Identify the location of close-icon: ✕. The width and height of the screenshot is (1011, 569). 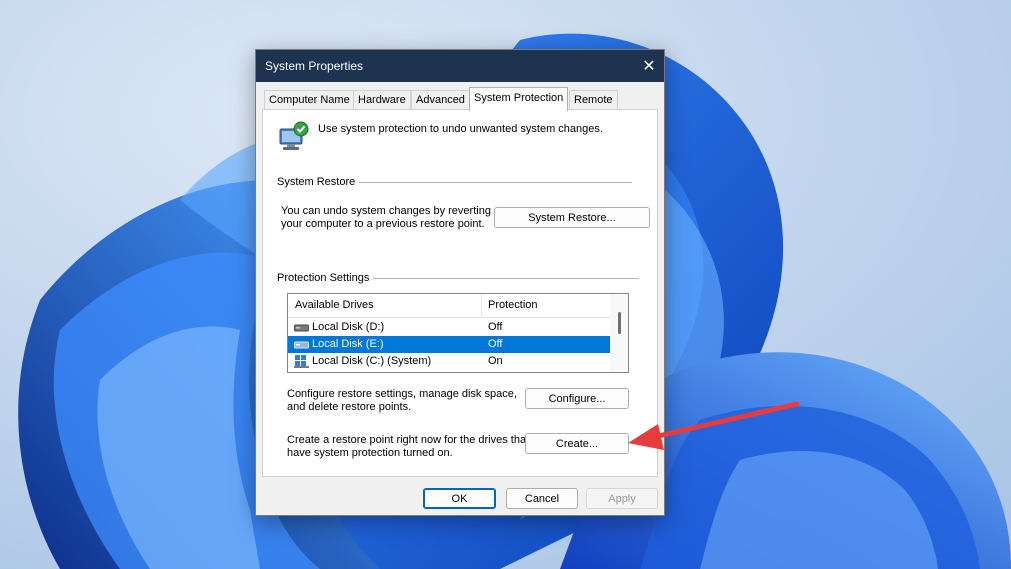
(649, 66).